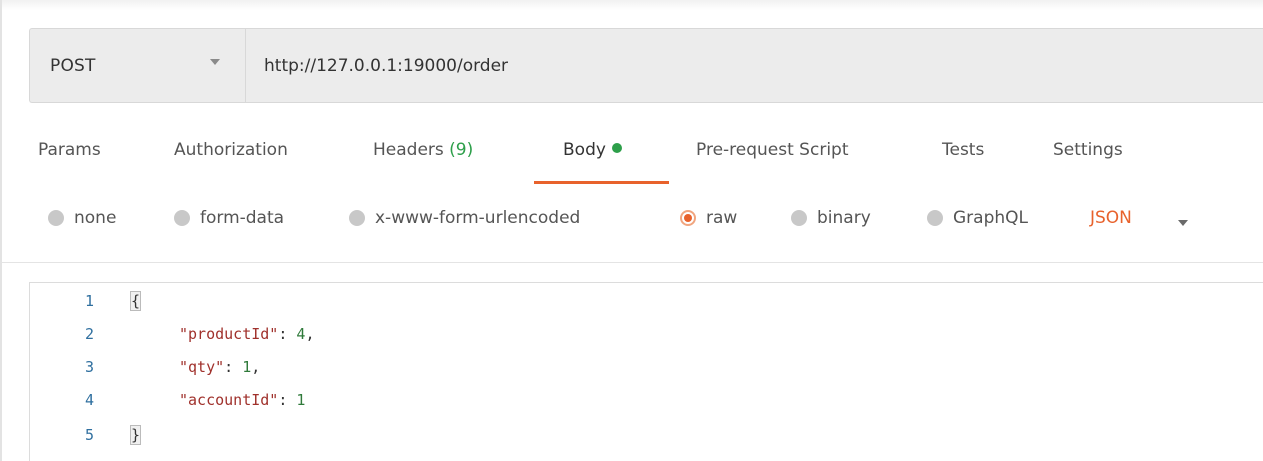 The image size is (1263, 461). I want to click on tab-label: Headers, so click(408, 150).